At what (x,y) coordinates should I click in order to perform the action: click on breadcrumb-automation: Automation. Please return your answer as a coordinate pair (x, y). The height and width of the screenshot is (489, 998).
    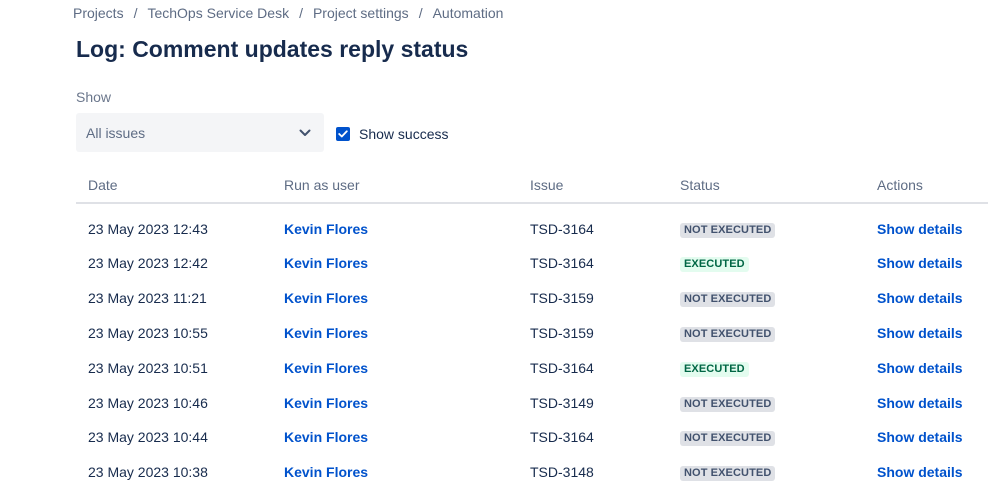
    Looking at the image, I should click on (468, 13).